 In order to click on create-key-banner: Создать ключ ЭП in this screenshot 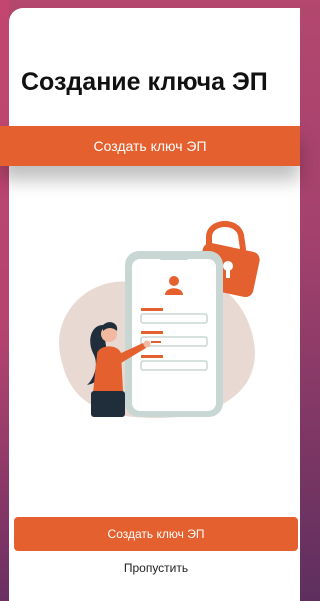, I will do `click(150, 146)`.